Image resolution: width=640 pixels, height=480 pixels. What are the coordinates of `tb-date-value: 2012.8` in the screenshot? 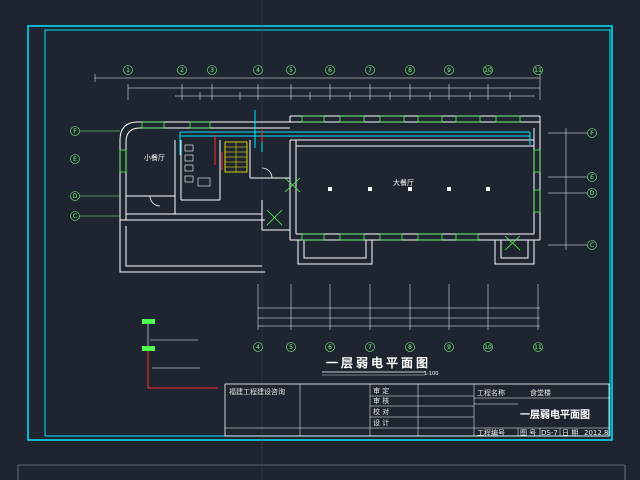 It's located at (596, 433).